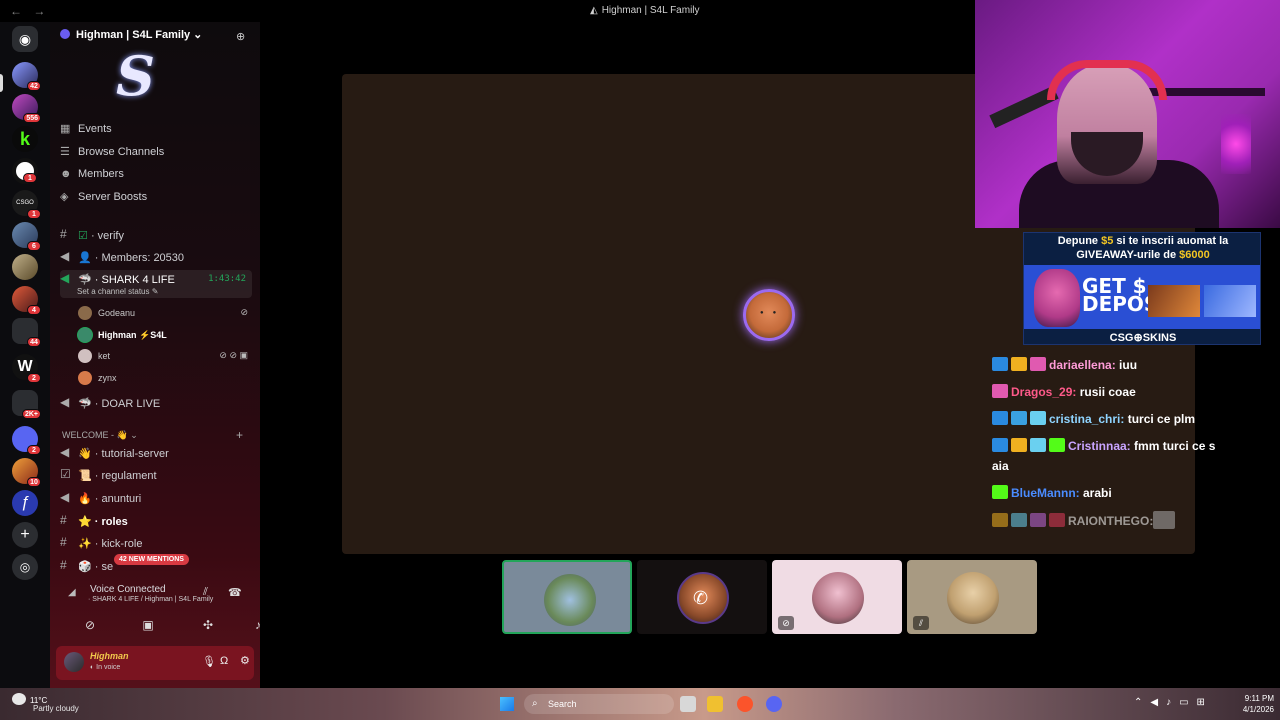 This screenshot has width=1280, height=720. I want to click on voice-user: Godeanu ⊘, so click(166, 313).